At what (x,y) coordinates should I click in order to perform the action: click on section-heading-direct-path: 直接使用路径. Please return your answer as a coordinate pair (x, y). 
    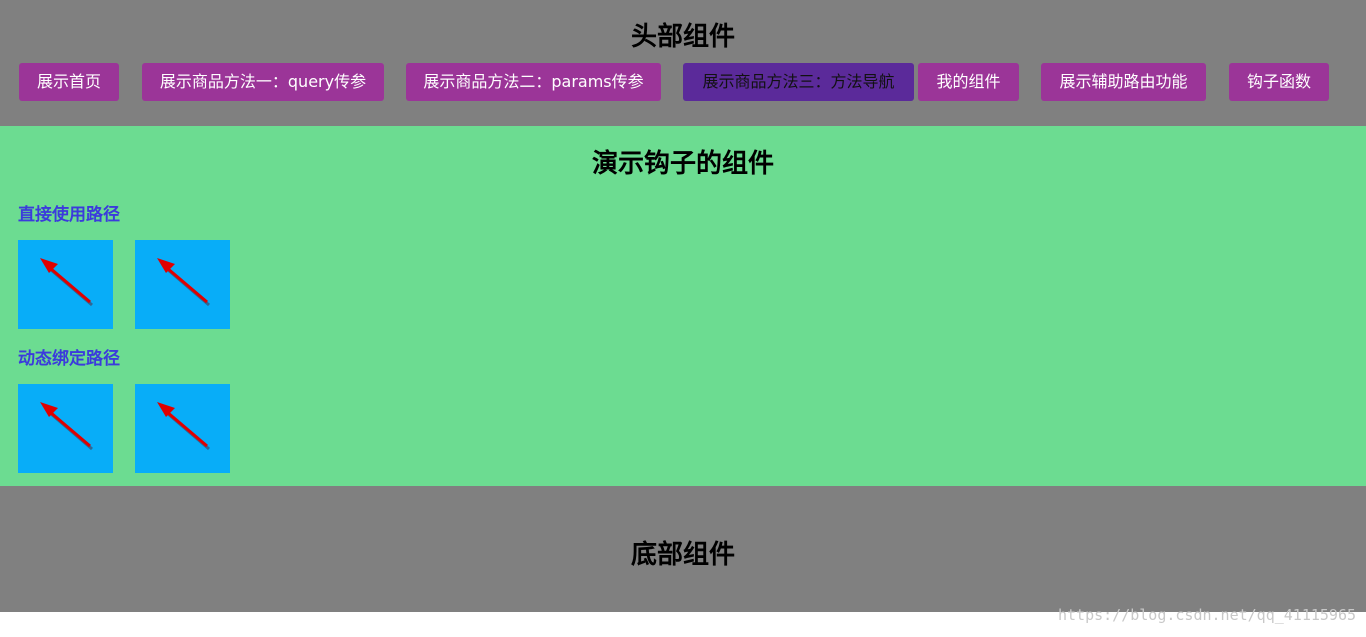
    Looking at the image, I should click on (69, 215).